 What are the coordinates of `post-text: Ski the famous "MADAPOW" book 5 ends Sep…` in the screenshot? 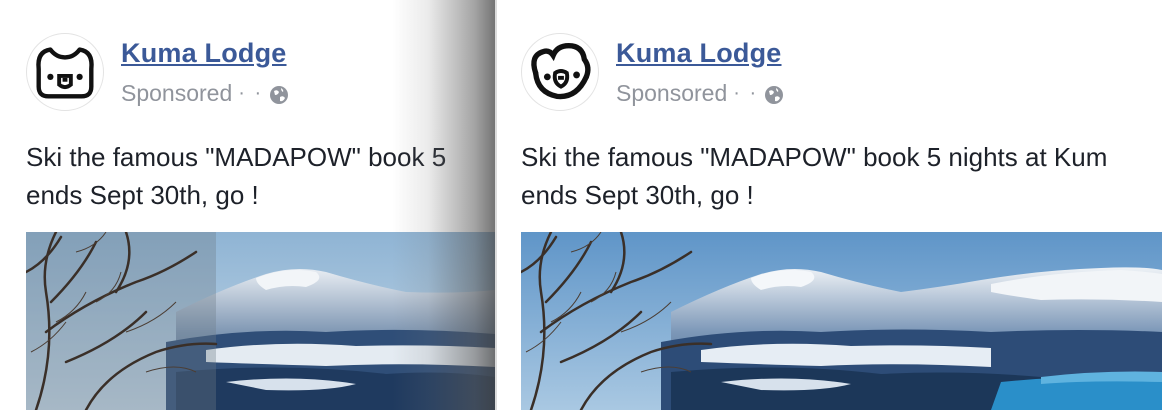 It's located at (236, 176).